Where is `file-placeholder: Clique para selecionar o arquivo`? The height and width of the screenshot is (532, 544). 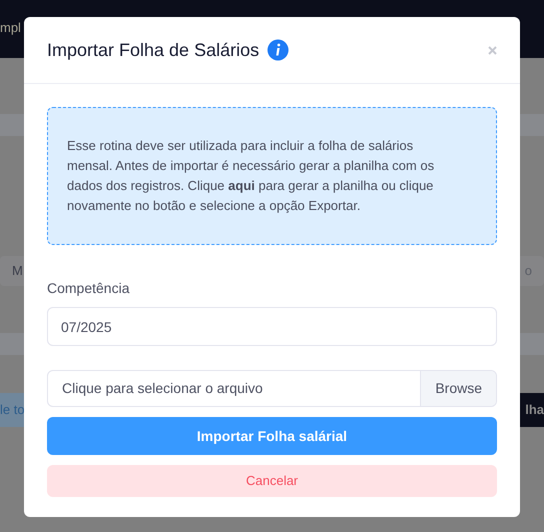 file-placeholder: Clique para selecionar o arquivo is located at coordinates (162, 388).